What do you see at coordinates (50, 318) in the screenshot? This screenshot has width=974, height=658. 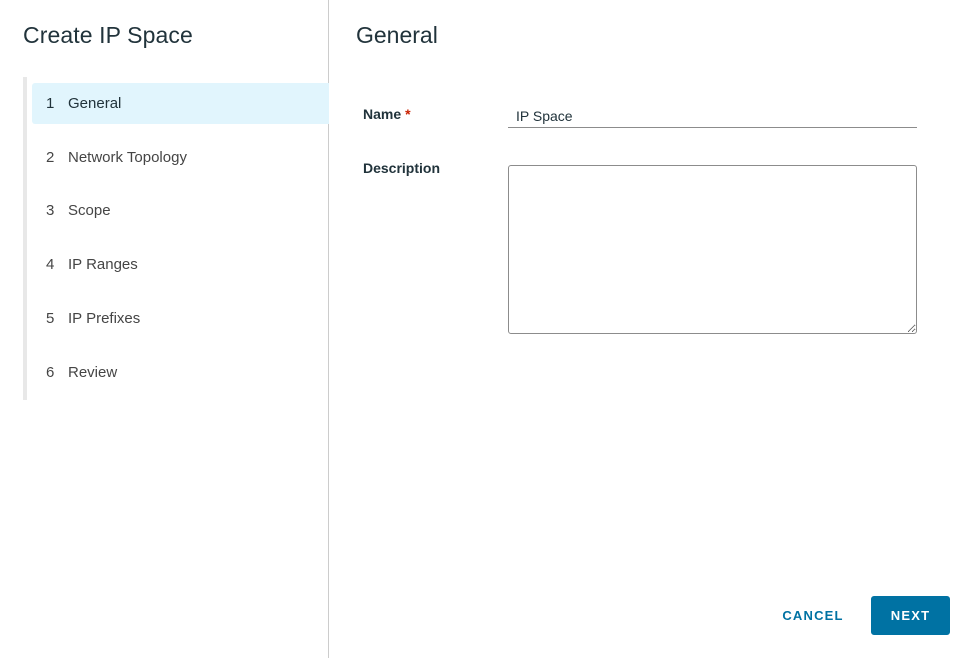 I see `step-number: 5` at bounding box center [50, 318].